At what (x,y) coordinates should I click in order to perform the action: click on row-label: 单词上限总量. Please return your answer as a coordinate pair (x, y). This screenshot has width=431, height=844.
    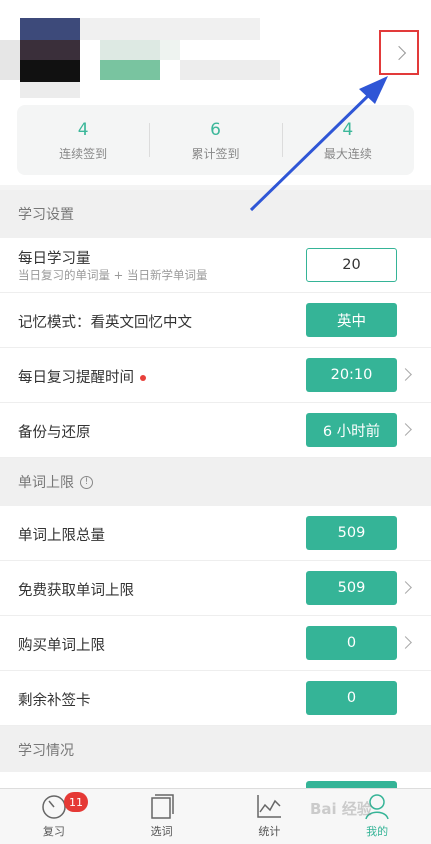
    Looking at the image, I should click on (61, 536).